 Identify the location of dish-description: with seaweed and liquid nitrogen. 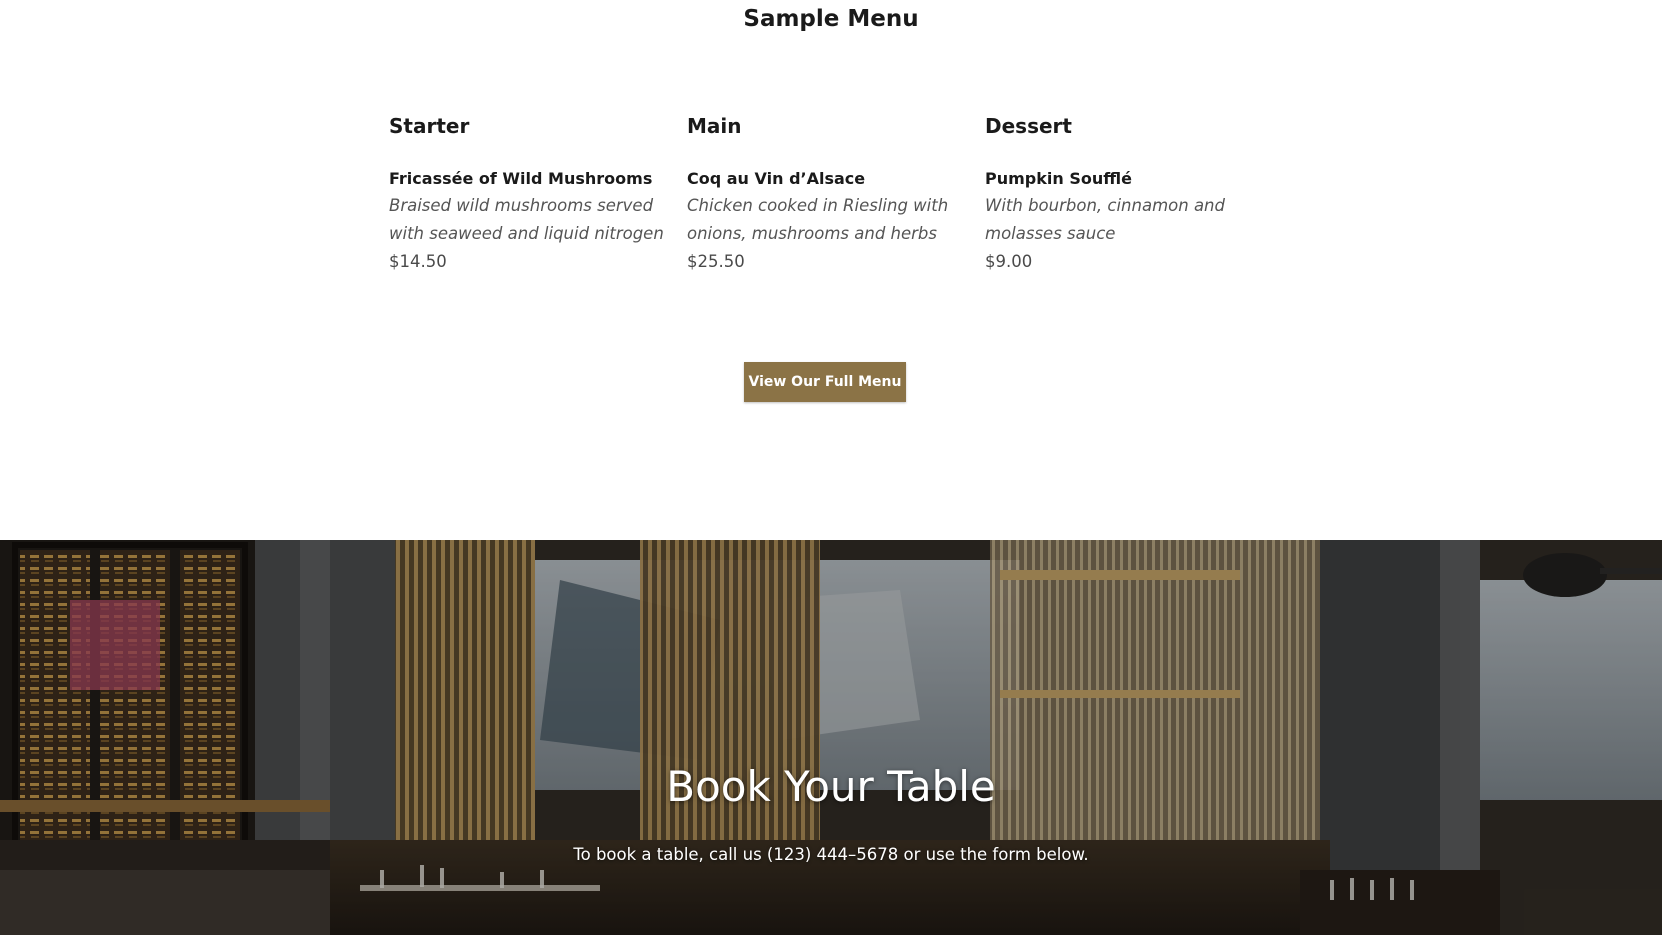
(526, 233).